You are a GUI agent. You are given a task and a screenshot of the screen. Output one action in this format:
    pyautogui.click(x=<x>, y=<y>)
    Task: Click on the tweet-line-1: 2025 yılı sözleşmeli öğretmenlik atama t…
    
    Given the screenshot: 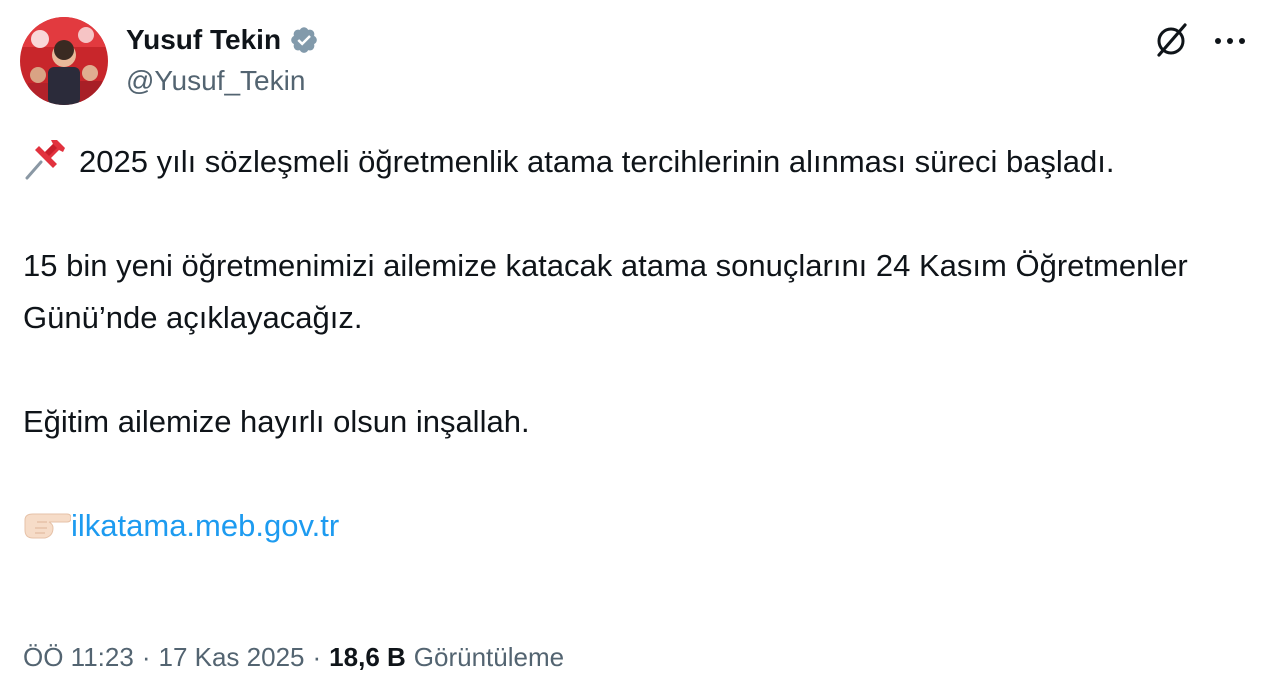 What is the action you would take?
    pyautogui.click(x=597, y=161)
    